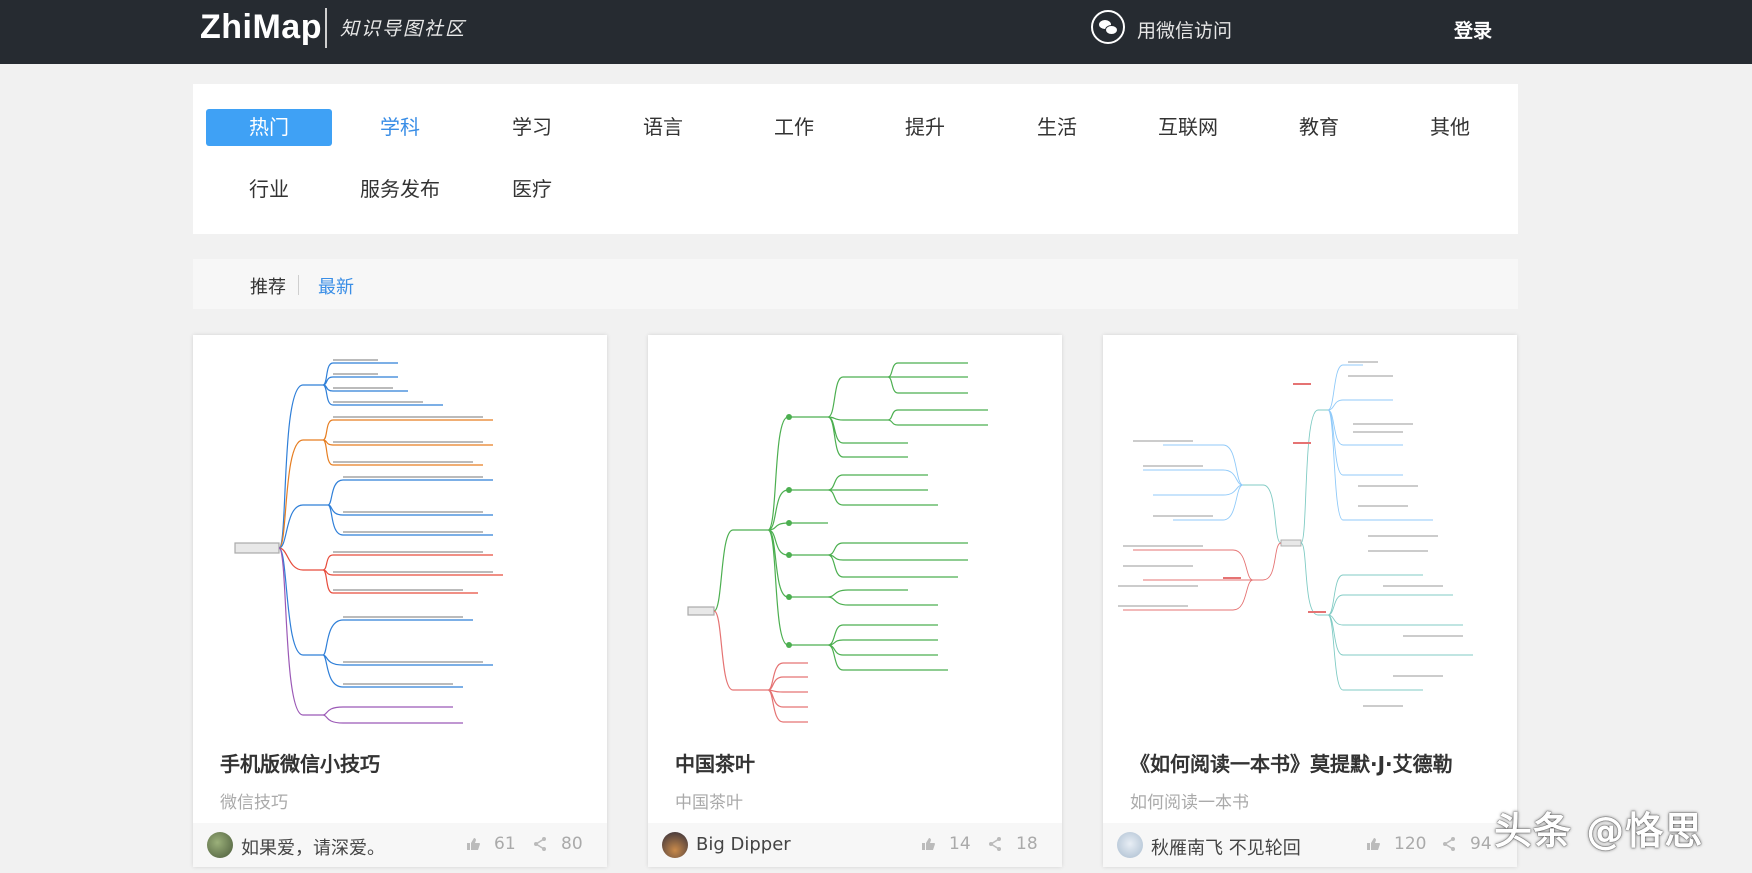  What do you see at coordinates (715, 762) in the screenshot?
I see `card-title: 中国茶叶` at bounding box center [715, 762].